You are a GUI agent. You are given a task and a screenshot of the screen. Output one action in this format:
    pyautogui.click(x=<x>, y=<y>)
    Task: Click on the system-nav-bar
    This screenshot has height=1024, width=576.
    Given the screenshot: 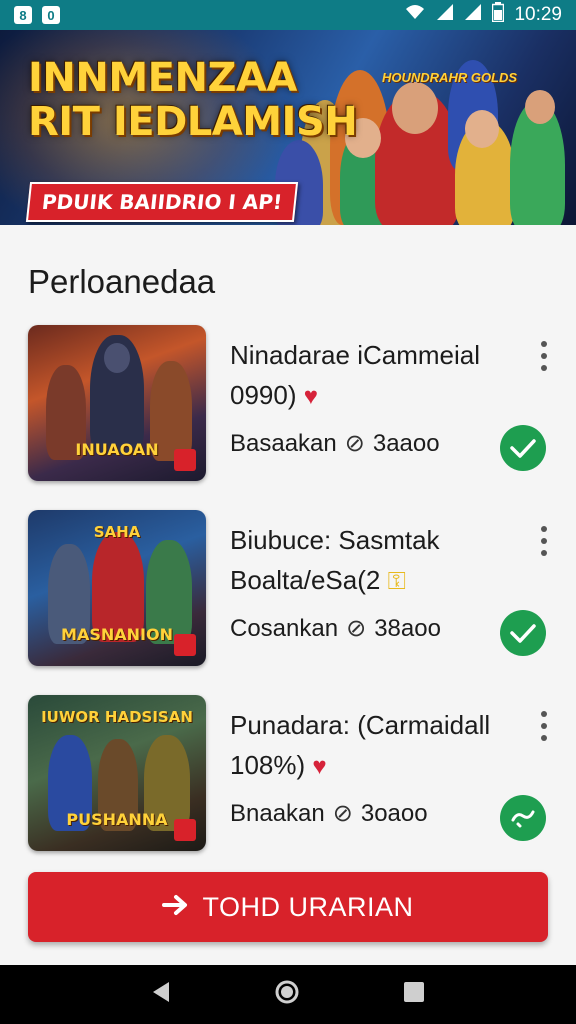 What is the action you would take?
    pyautogui.click(x=288, y=994)
    